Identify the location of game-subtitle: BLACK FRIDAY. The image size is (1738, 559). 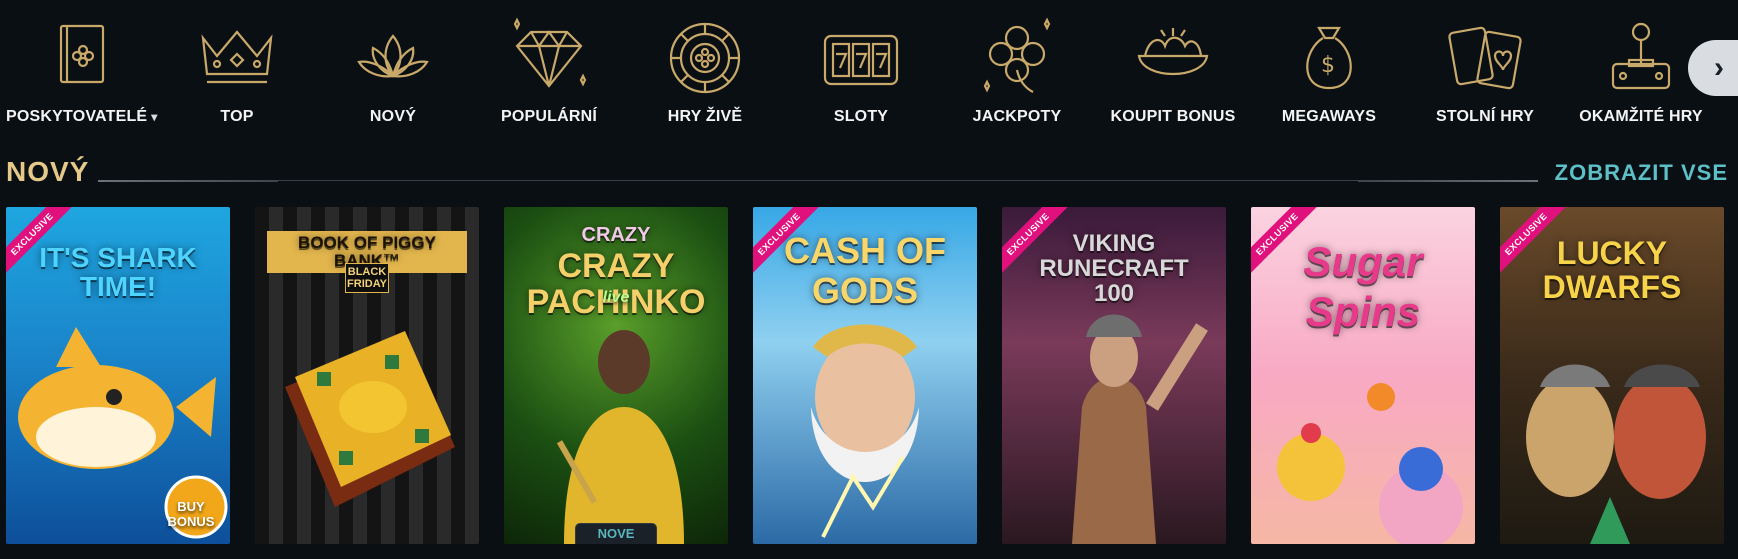
(367, 278).